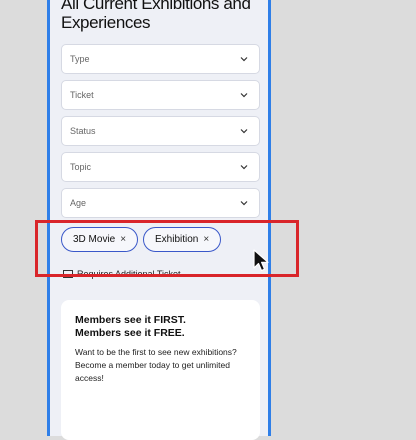 The width and height of the screenshot is (416, 440). What do you see at coordinates (261, 260) in the screenshot?
I see `pointer-cursor-icon` at bounding box center [261, 260].